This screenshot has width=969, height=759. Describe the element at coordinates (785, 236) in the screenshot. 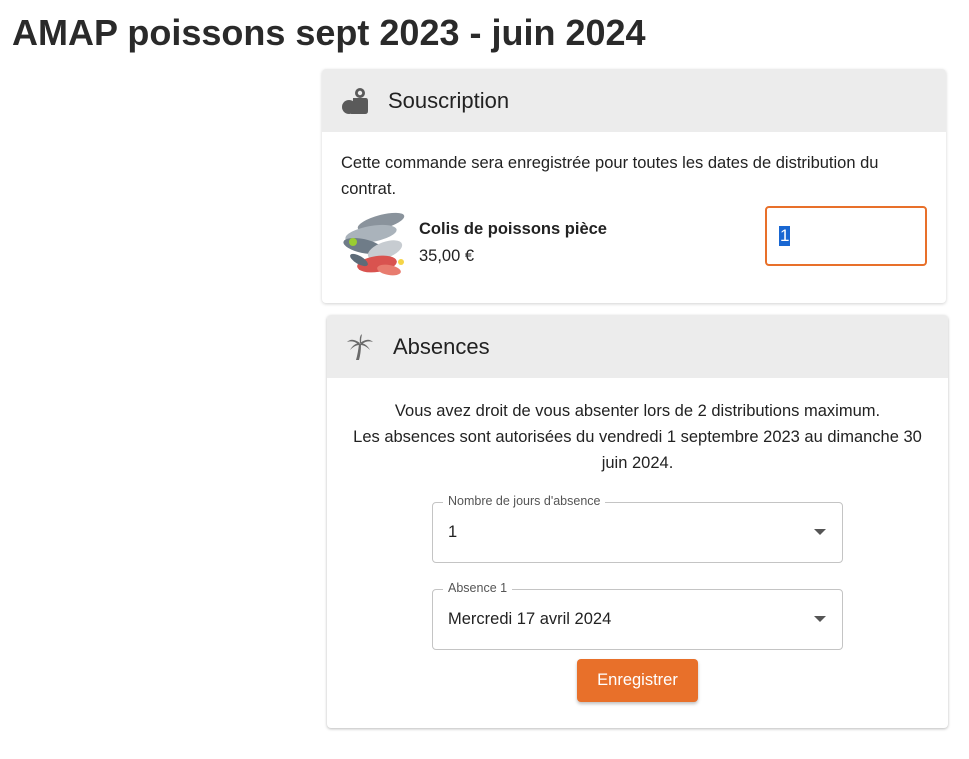

I see `quantity-value: 1` at that location.